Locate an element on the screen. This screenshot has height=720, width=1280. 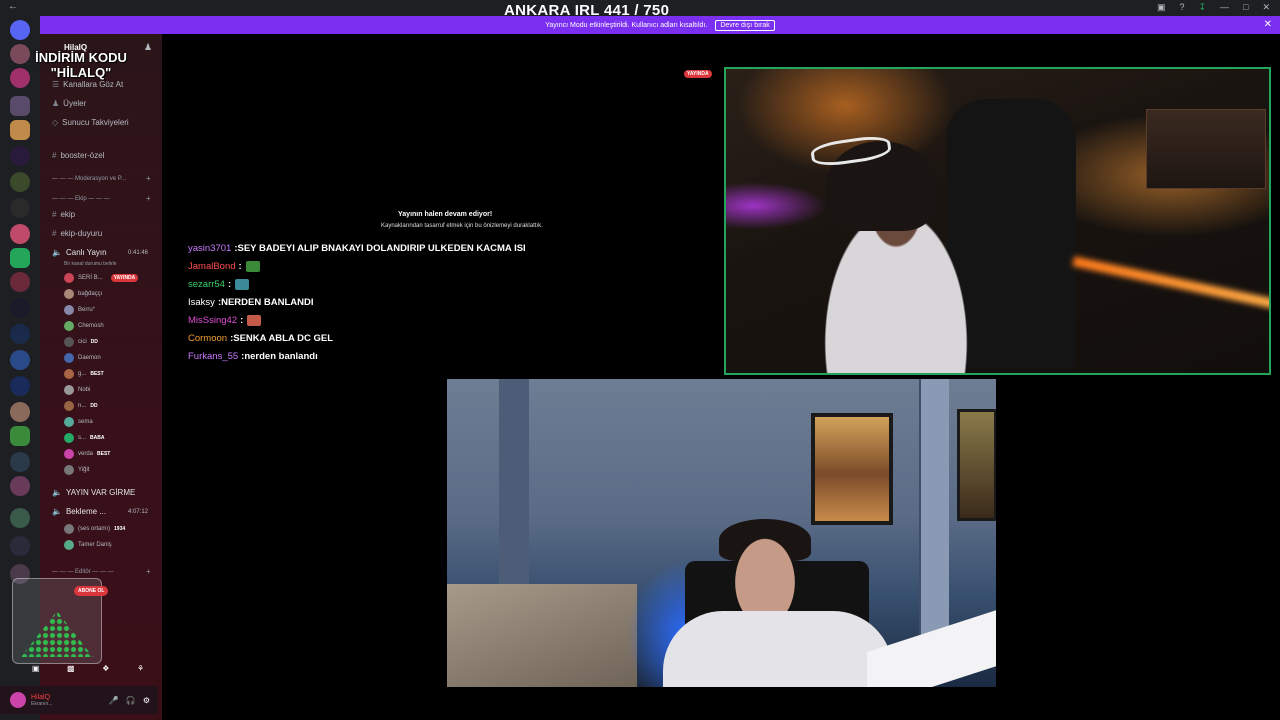
set-channel-status: Bir kanal durumu belirle is located at coordinates (90, 264).